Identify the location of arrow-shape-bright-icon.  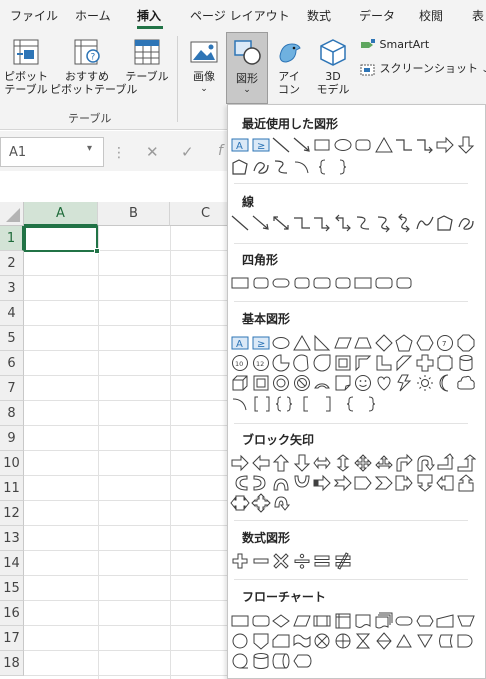
(240, 463).